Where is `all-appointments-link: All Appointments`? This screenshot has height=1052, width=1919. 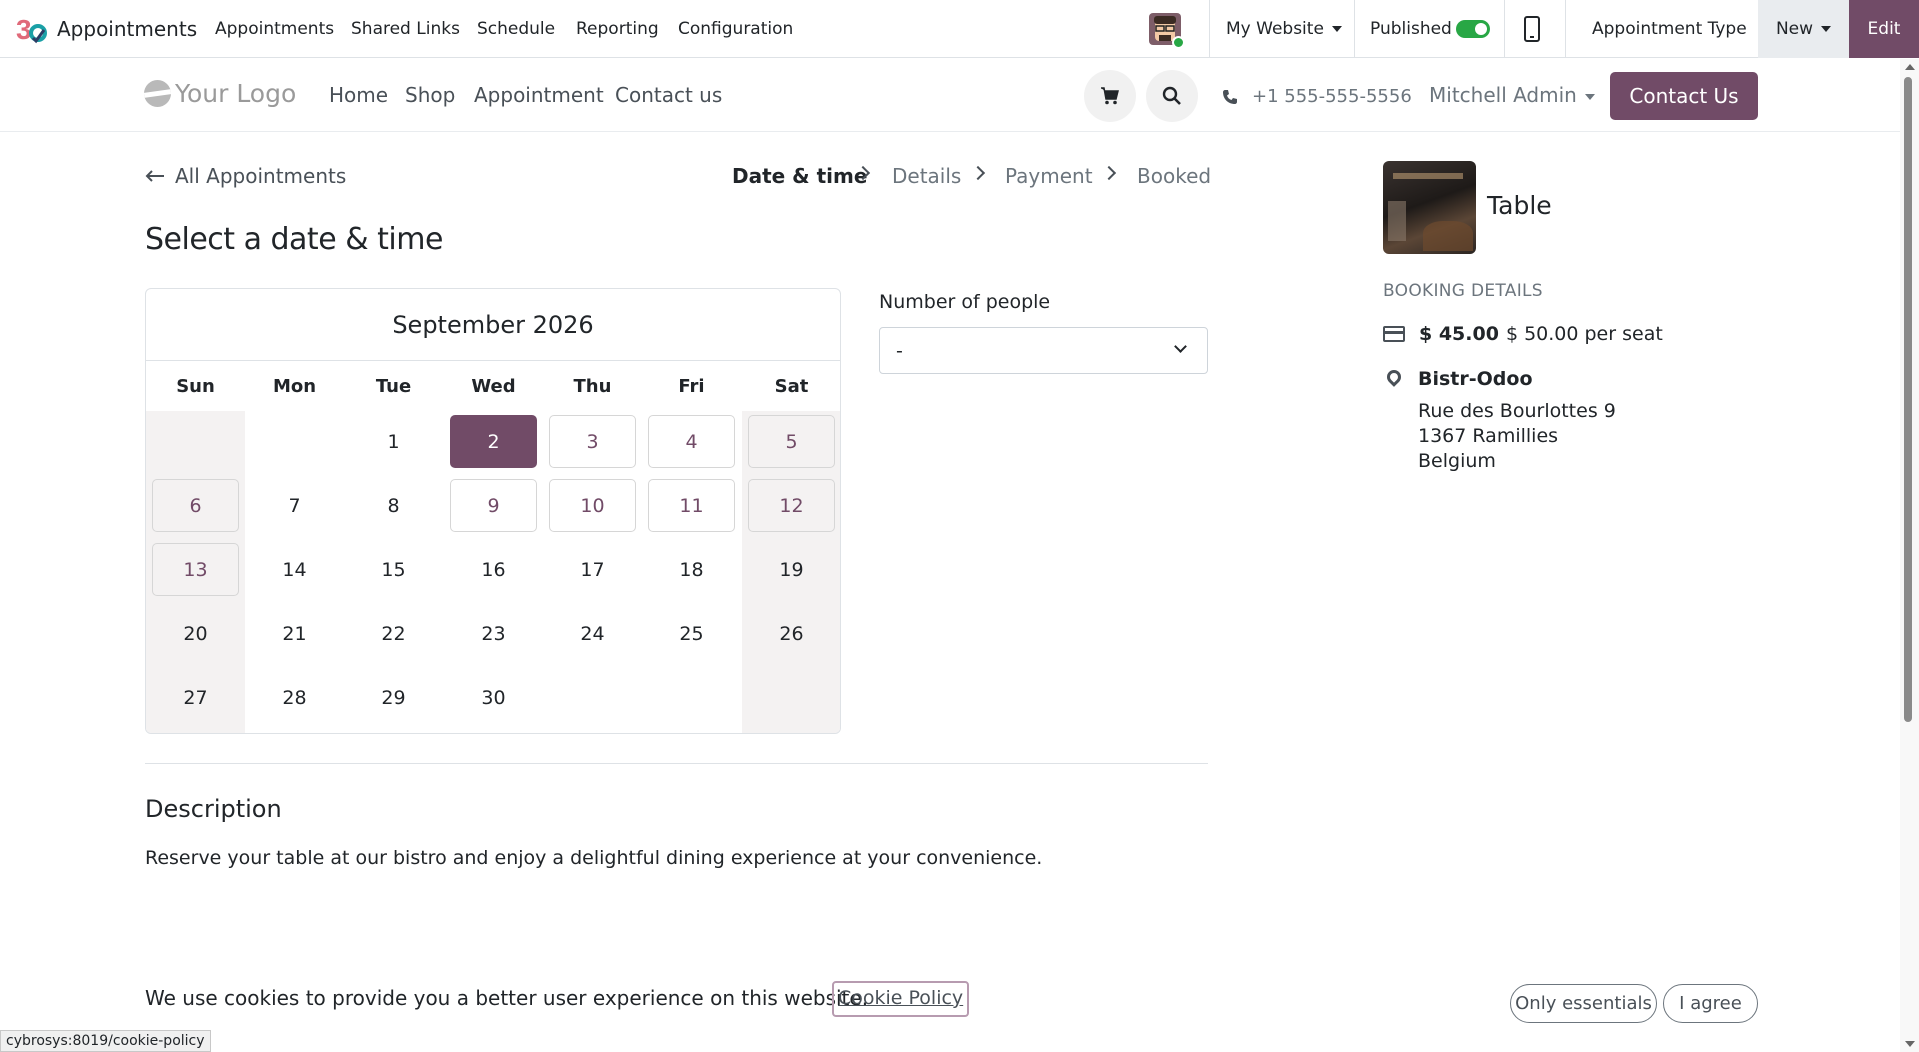 all-appointments-link: All Appointments is located at coordinates (245, 176).